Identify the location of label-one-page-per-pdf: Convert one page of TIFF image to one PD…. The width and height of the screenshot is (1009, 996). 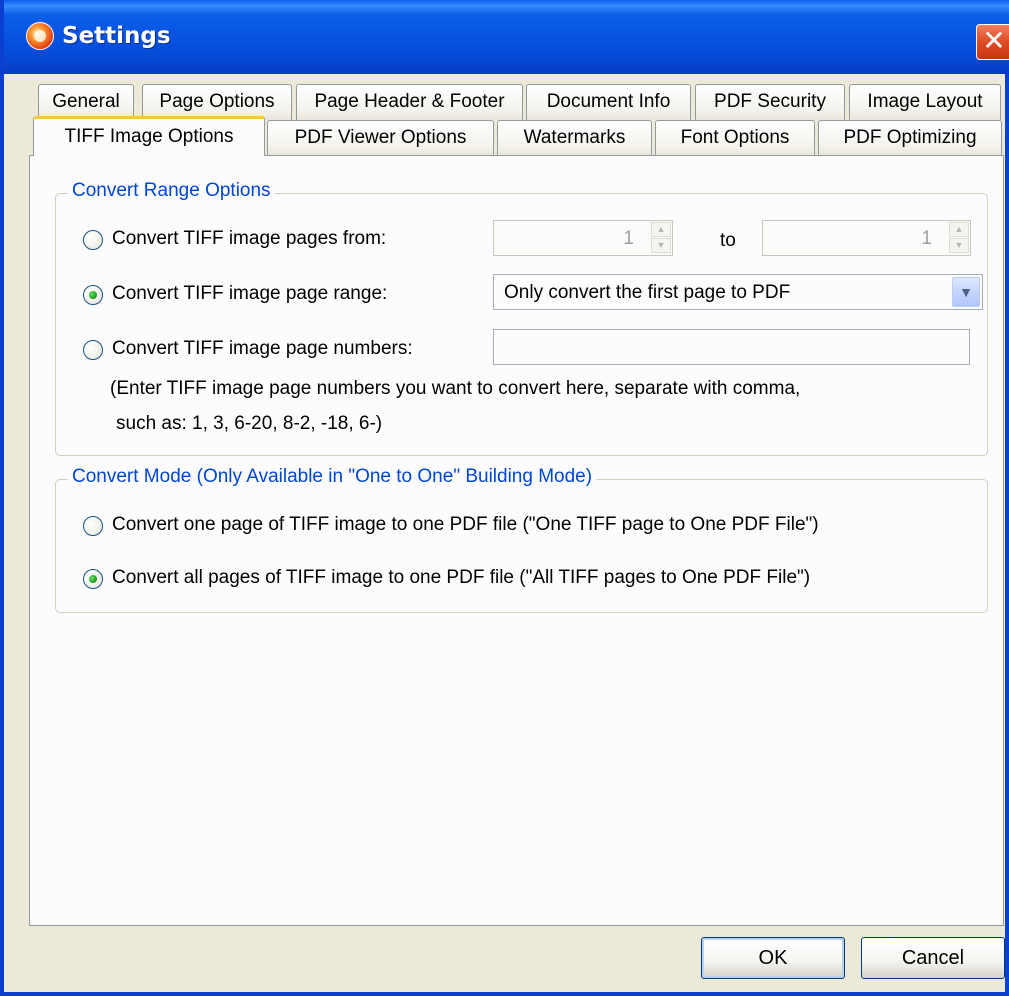
(465, 524).